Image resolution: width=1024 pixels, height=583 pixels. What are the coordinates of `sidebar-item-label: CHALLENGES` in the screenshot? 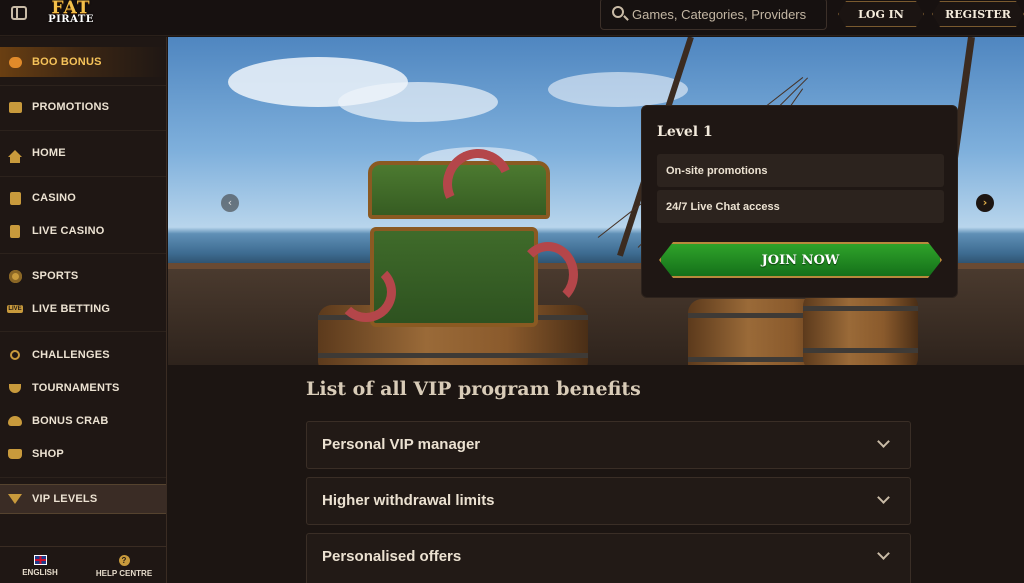 It's located at (71, 355).